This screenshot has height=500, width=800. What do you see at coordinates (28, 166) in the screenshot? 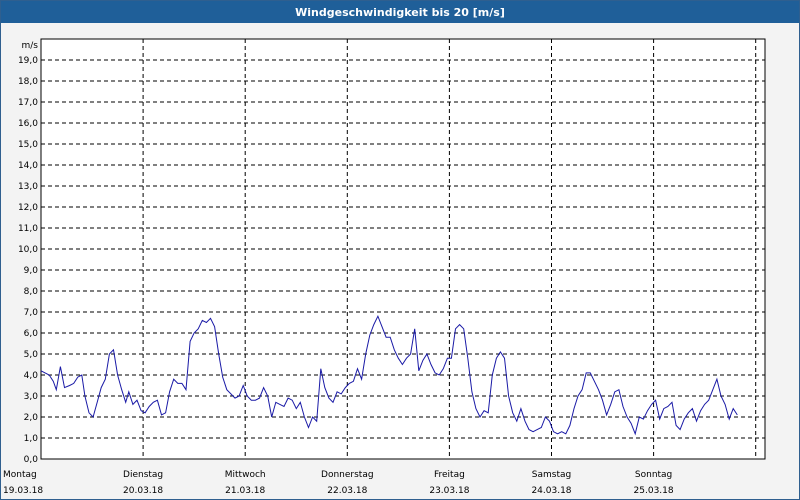
I see `y-tick-label: 14,0` at bounding box center [28, 166].